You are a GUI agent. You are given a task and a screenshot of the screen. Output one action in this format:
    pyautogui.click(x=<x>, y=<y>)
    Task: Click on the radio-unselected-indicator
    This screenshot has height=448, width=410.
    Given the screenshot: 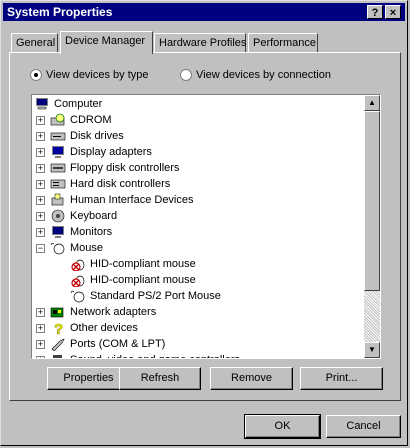 What is the action you would take?
    pyautogui.click(x=186, y=75)
    